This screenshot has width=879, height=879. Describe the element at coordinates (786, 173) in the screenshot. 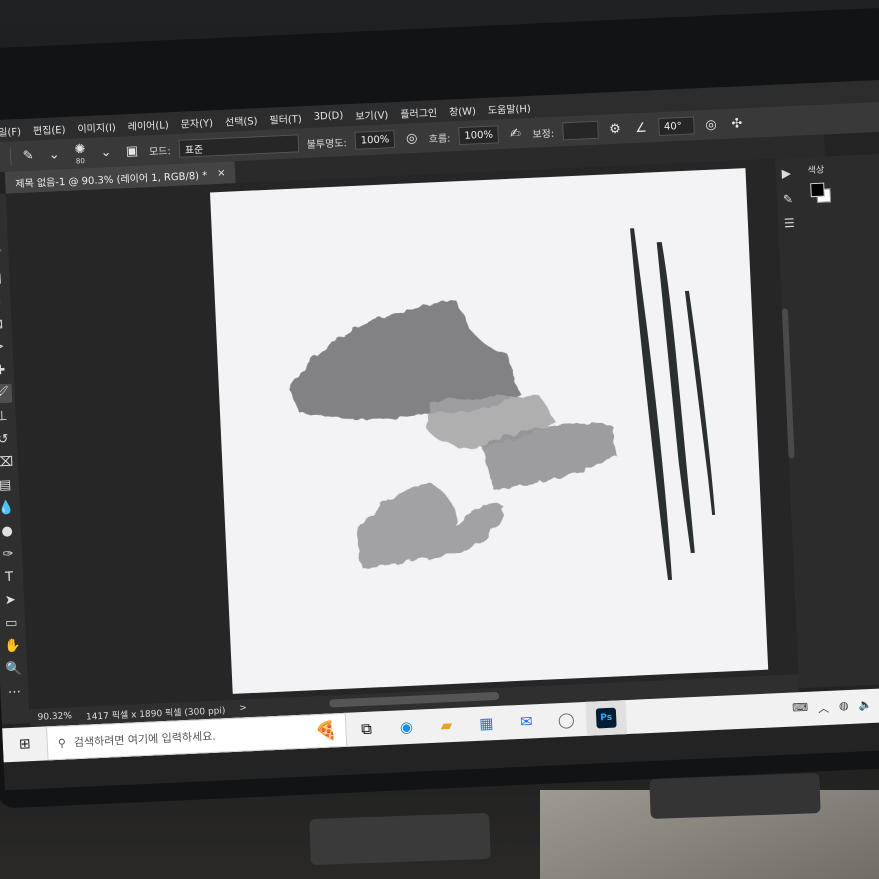

I see `history-panel-icon: ▶` at that location.